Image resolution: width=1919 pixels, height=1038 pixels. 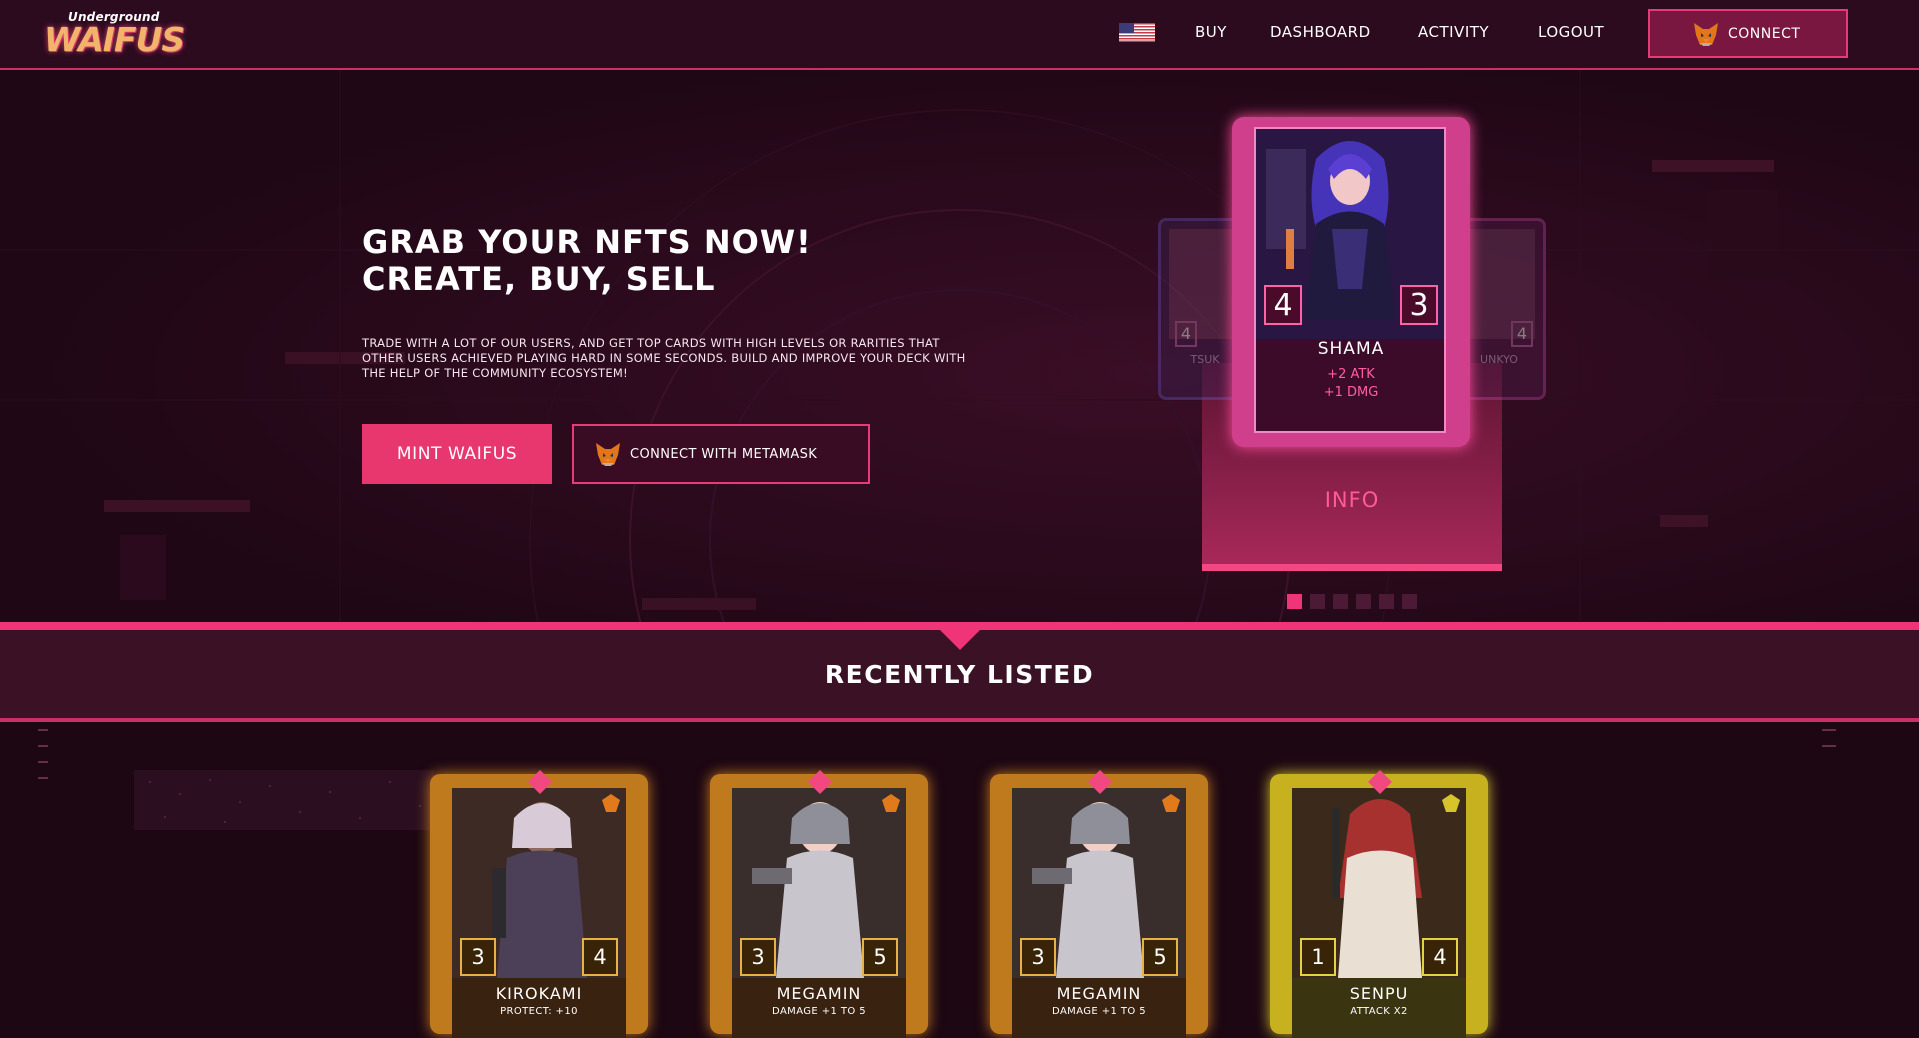 What do you see at coordinates (1318, 957) in the screenshot?
I see `card-attack-stat: 1` at bounding box center [1318, 957].